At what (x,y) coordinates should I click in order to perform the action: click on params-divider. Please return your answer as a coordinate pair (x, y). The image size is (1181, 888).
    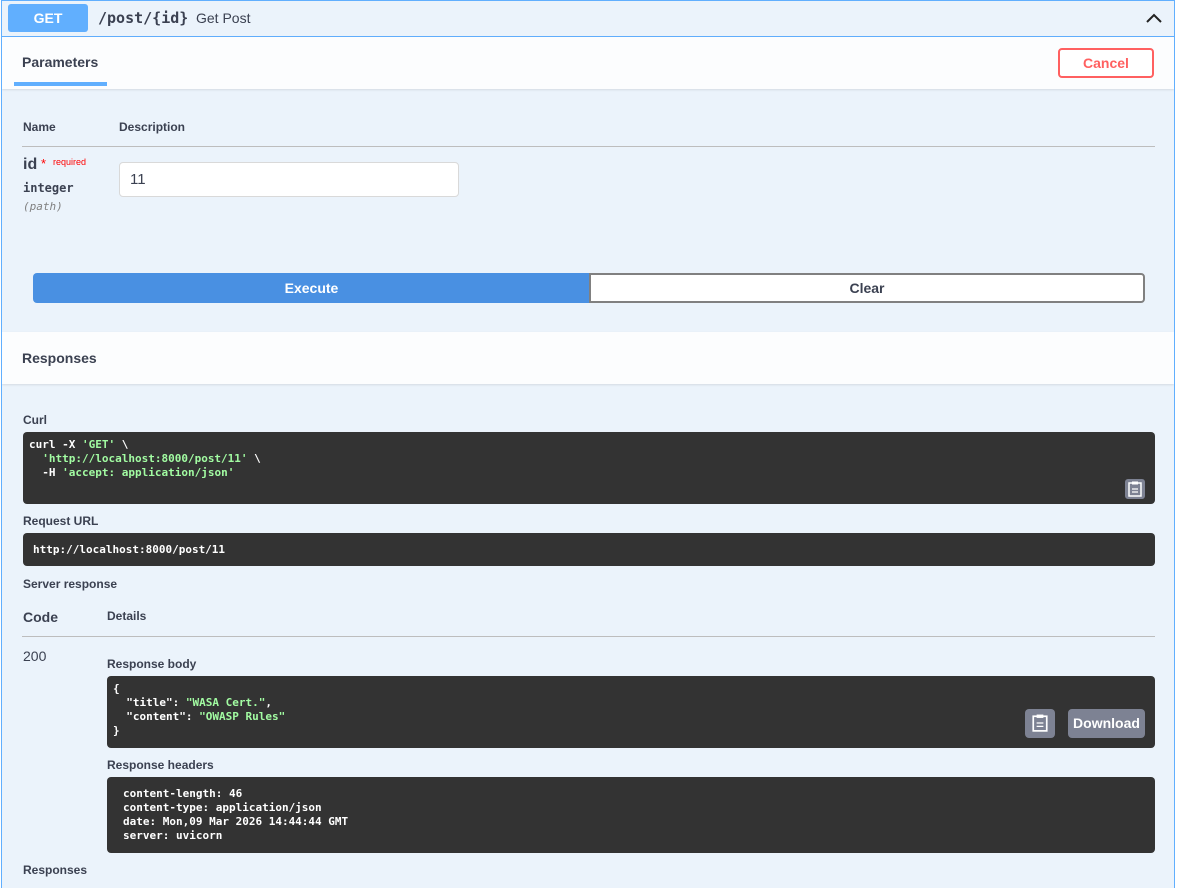
    Looking at the image, I should click on (588, 146).